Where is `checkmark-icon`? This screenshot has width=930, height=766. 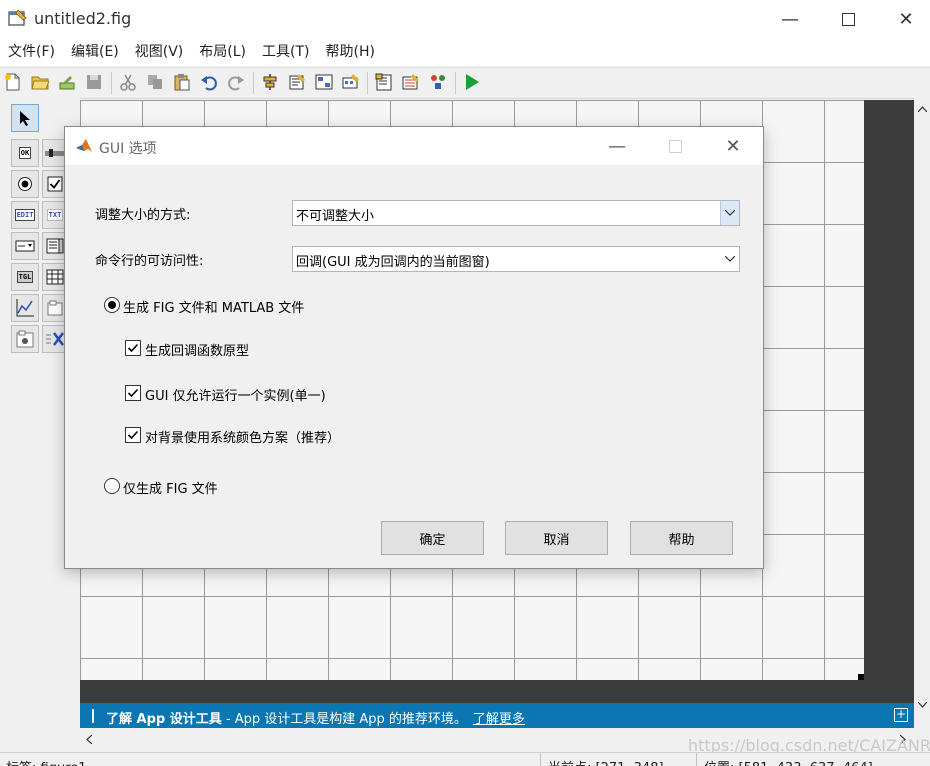 checkmark-icon is located at coordinates (133, 435).